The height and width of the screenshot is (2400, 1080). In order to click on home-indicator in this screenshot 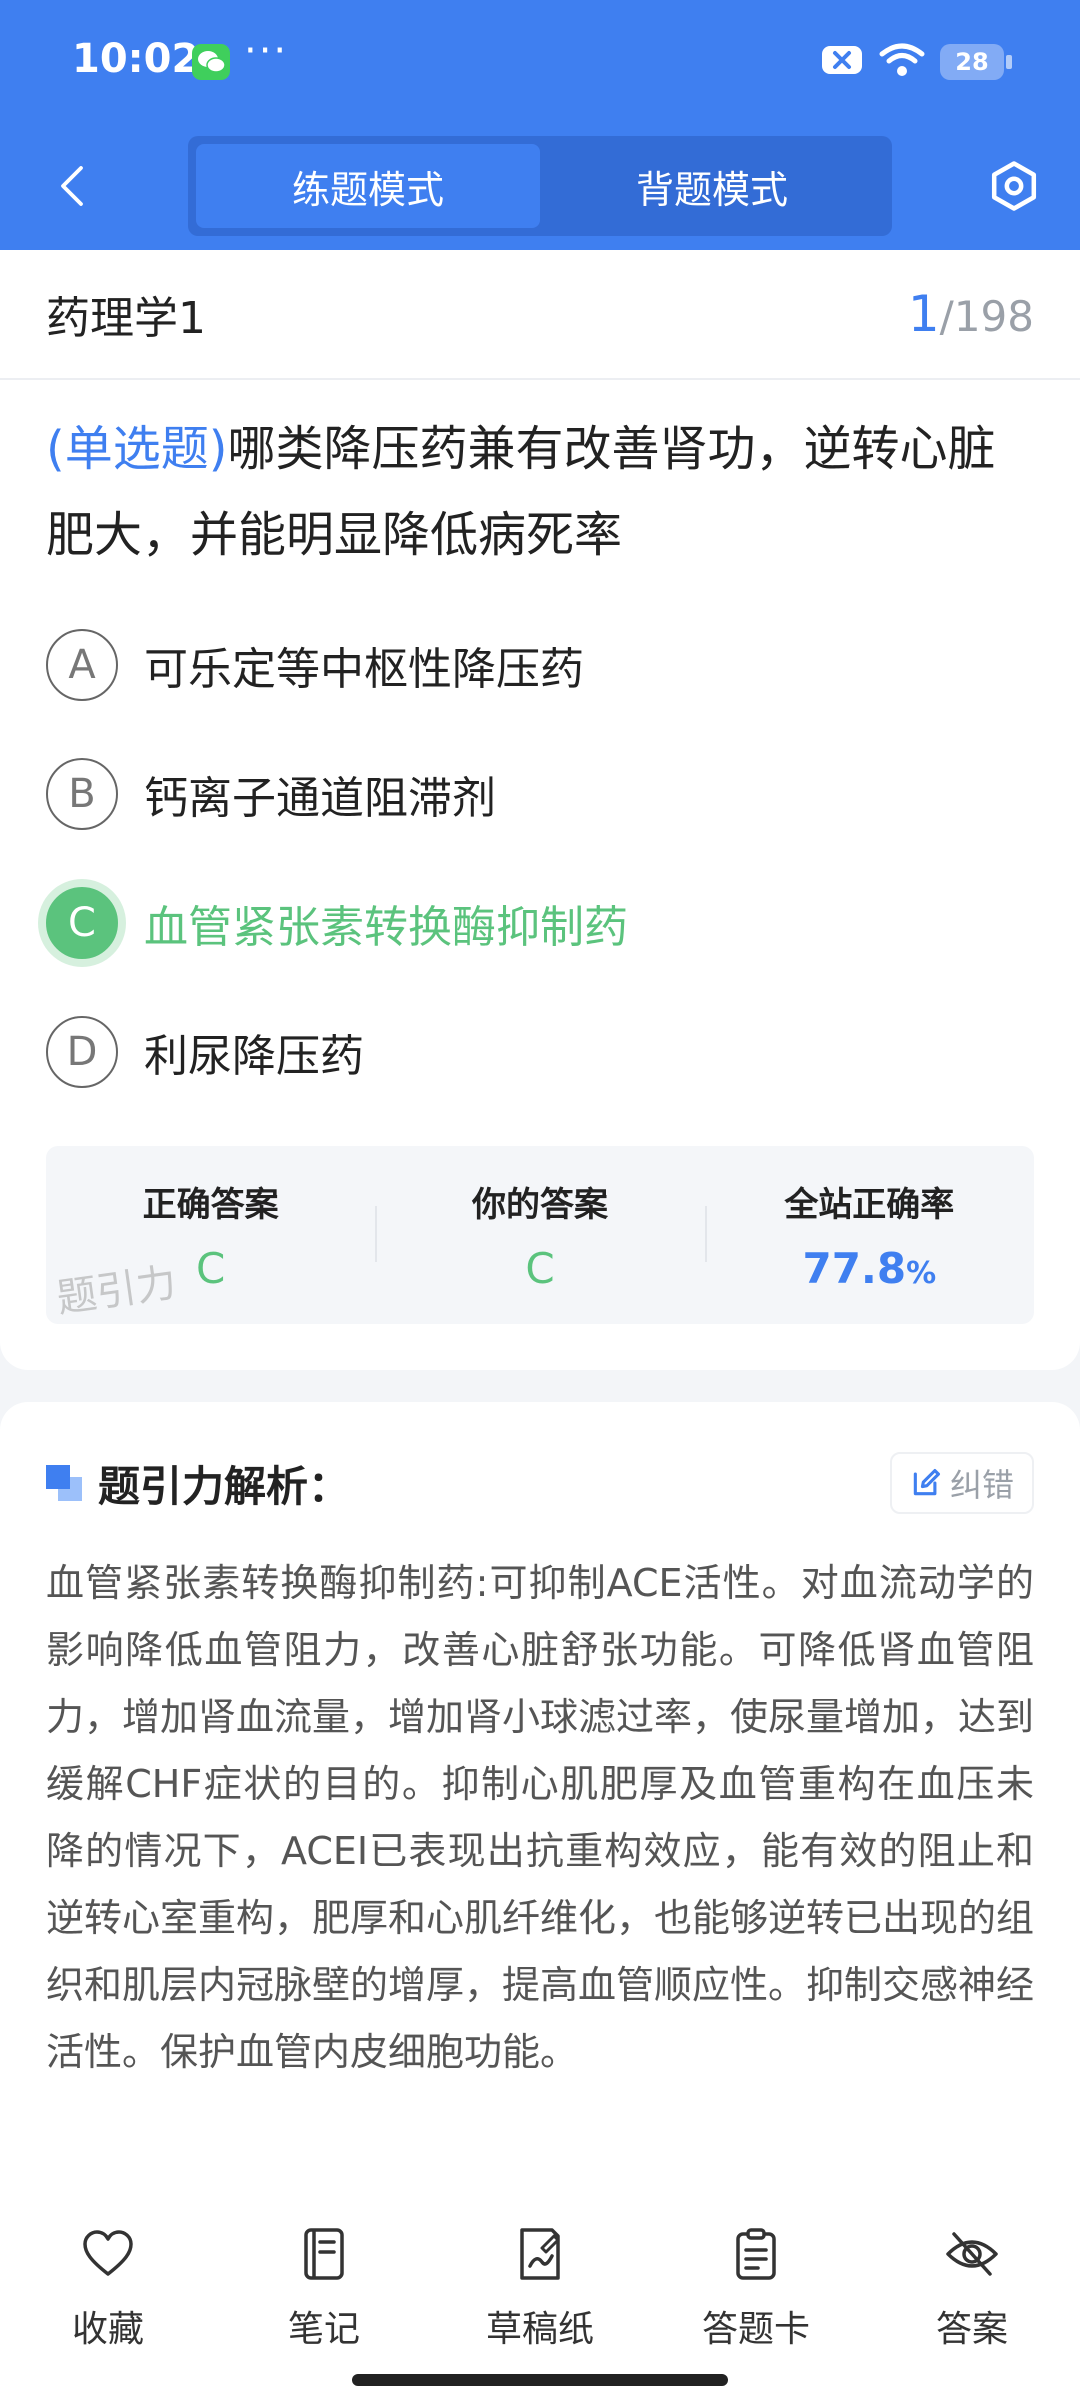, I will do `click(540, 2380)`.